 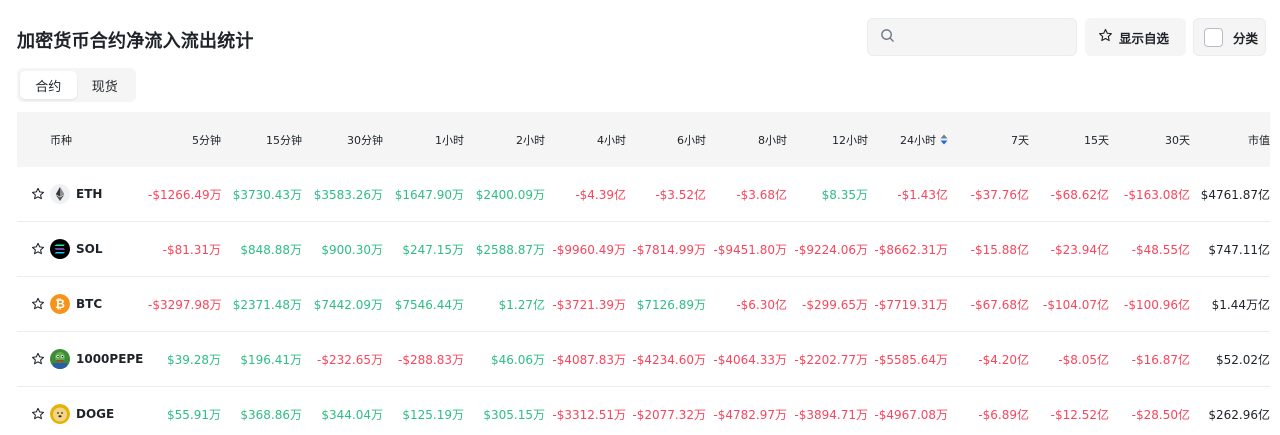 I want to click on column-header-24h: 24小时, so click(x=908, y=140).